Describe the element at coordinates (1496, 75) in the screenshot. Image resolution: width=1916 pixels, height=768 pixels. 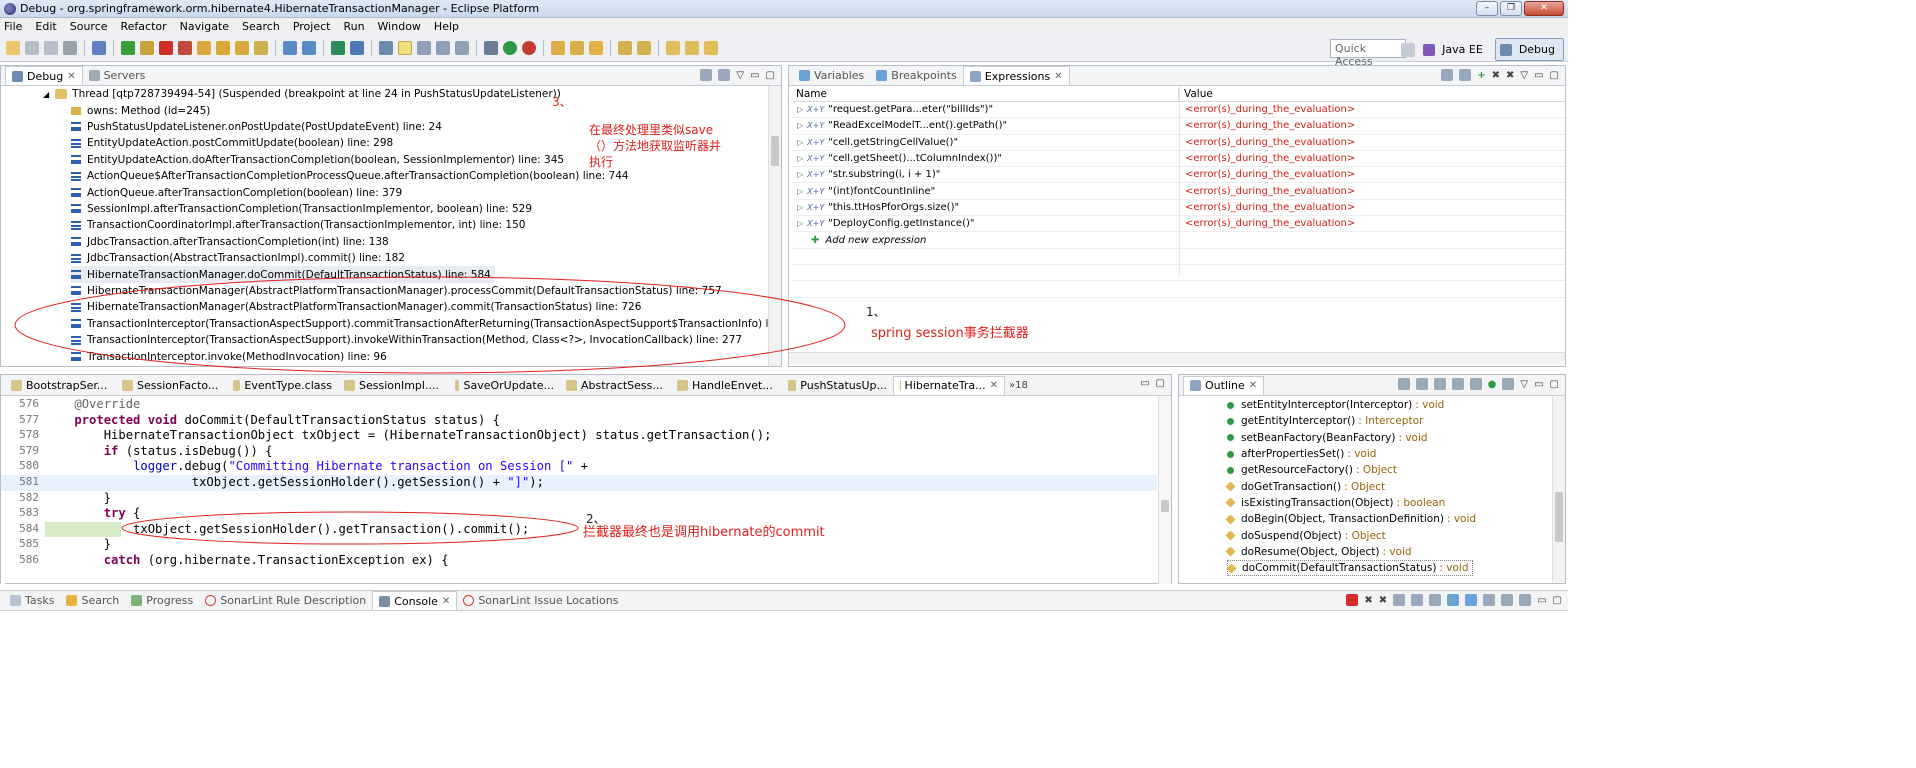
I see `remove-expression-icon: ✖` at that location.